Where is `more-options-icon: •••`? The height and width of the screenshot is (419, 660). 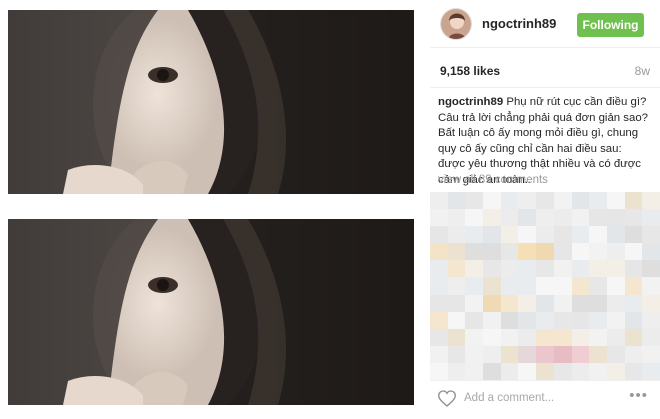 more-options-icon: ••• is located at coordinates (638, 395).